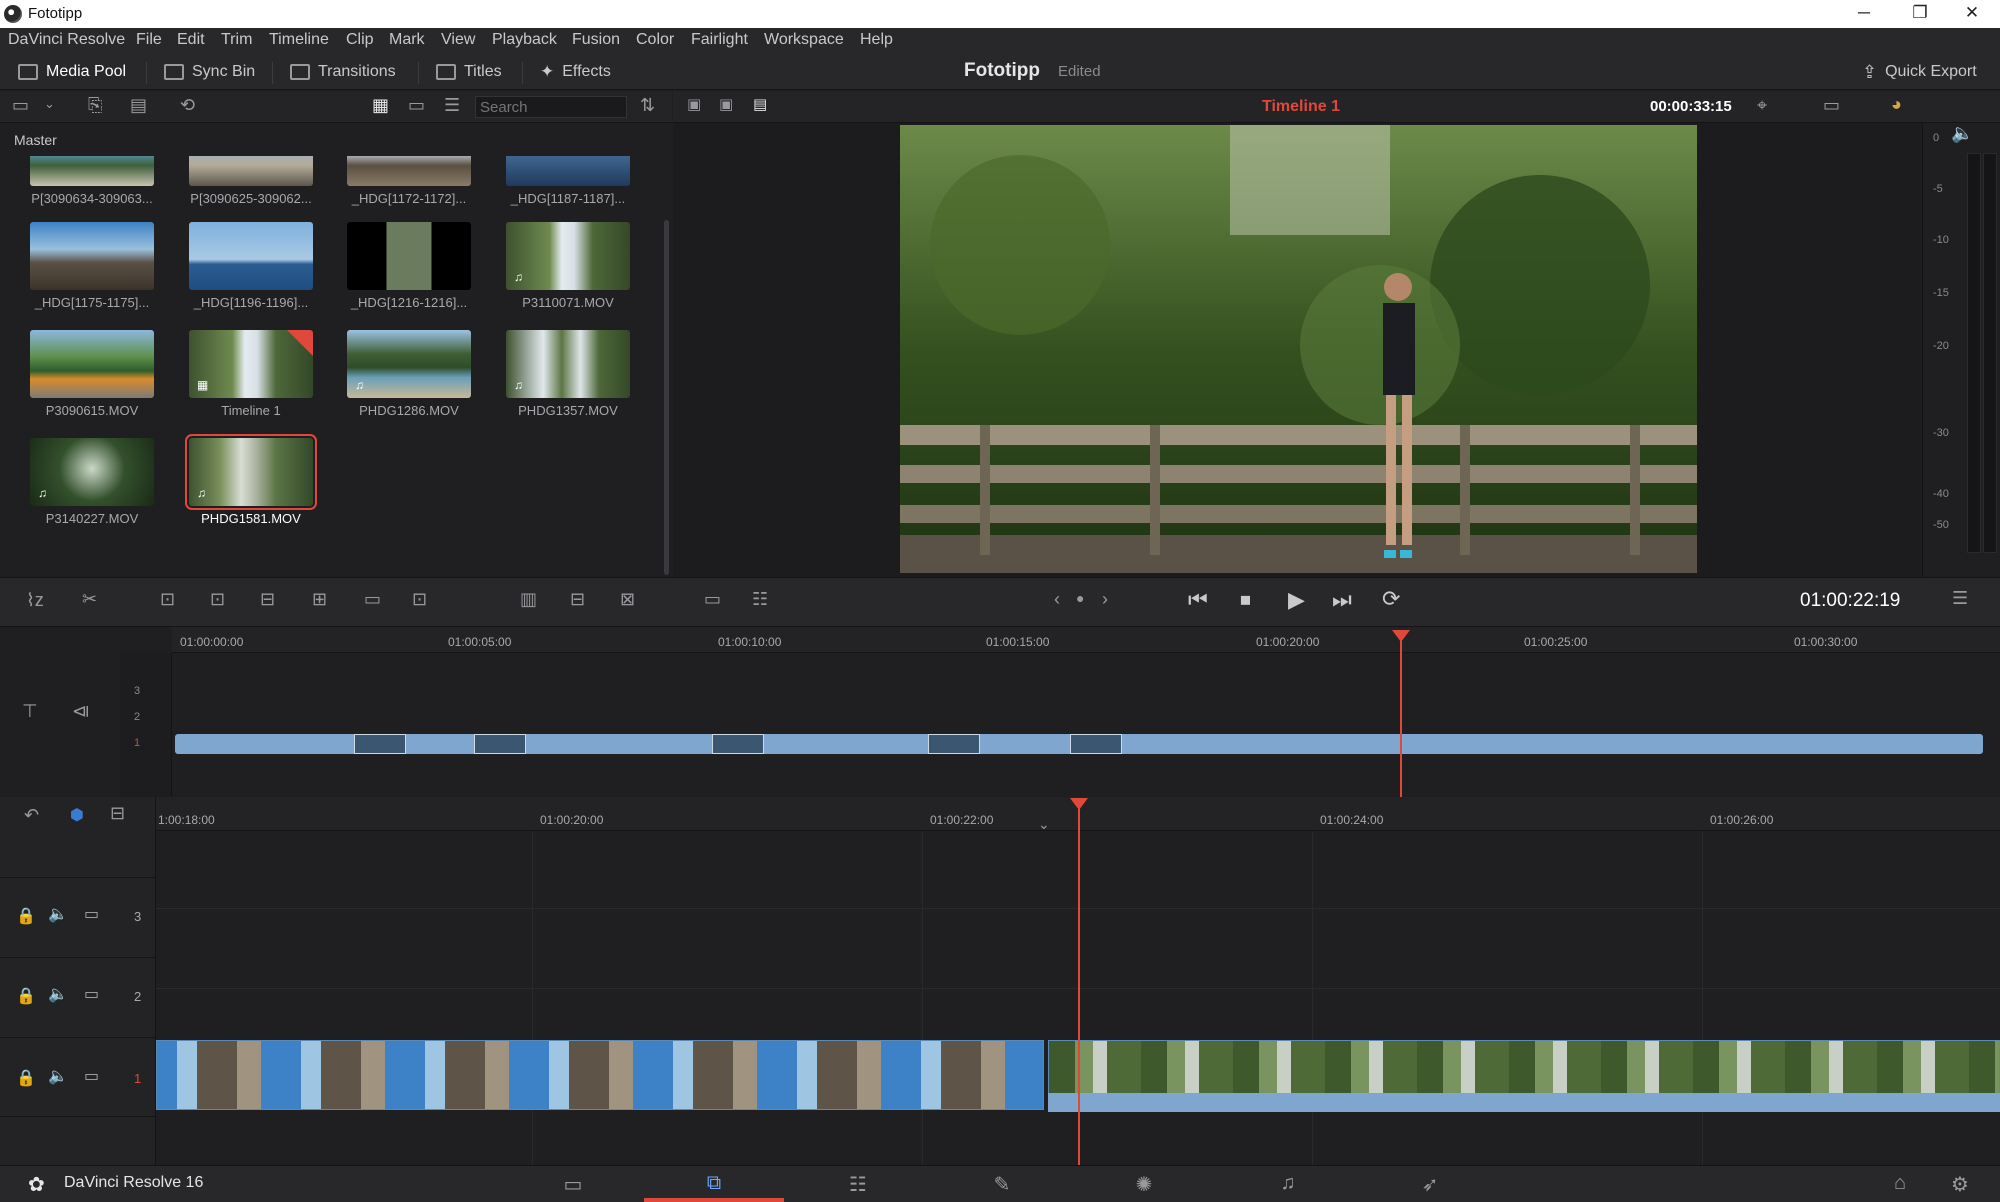  I want to click on thumbnail-view-icon: ▦, so click(380, 105).